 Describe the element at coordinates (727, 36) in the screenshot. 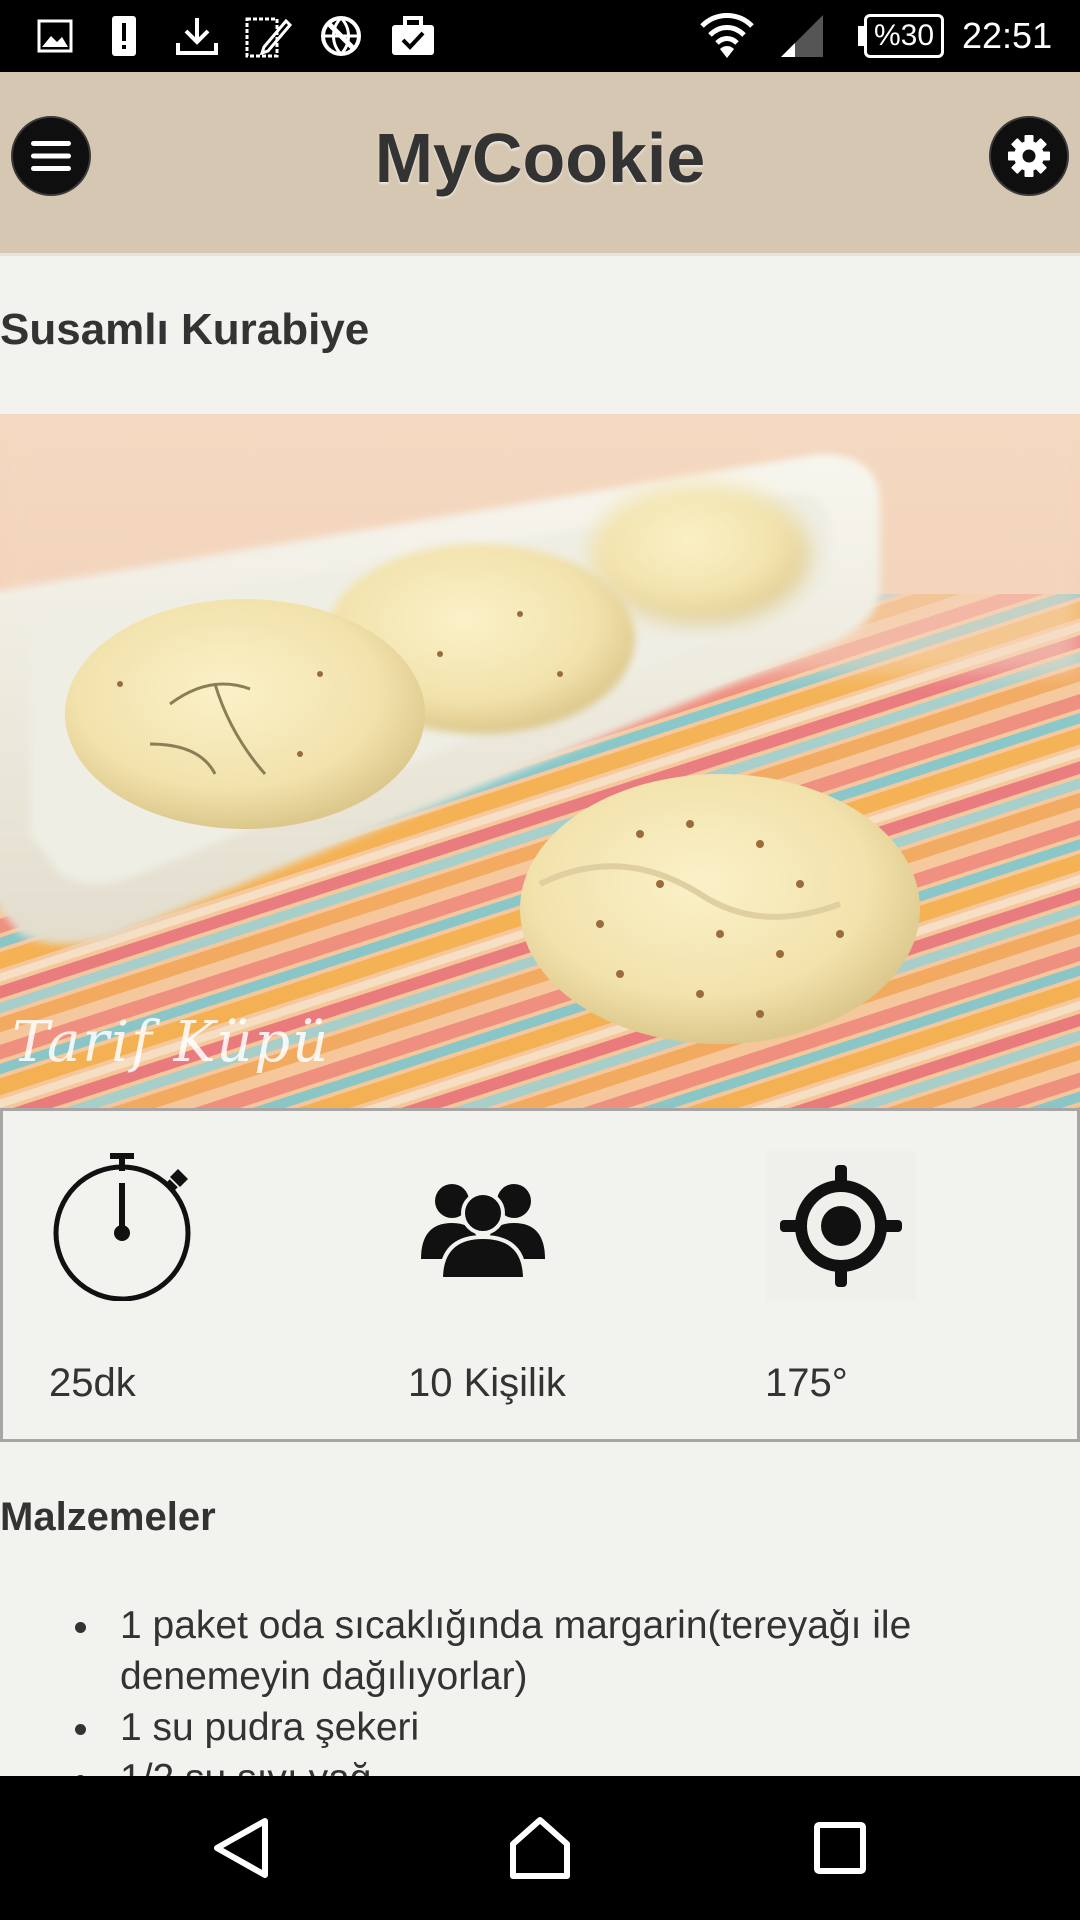

I see `wifi-icon` at that location.